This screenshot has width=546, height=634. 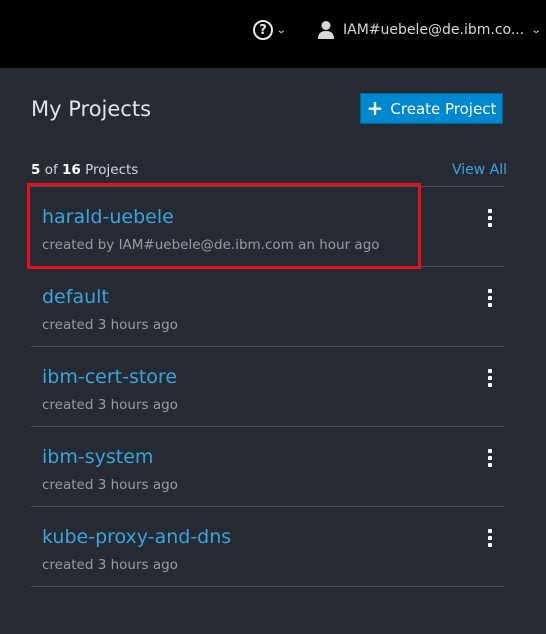 I want to click on help-menu: ? ⌄, so click(x=270, y=30).